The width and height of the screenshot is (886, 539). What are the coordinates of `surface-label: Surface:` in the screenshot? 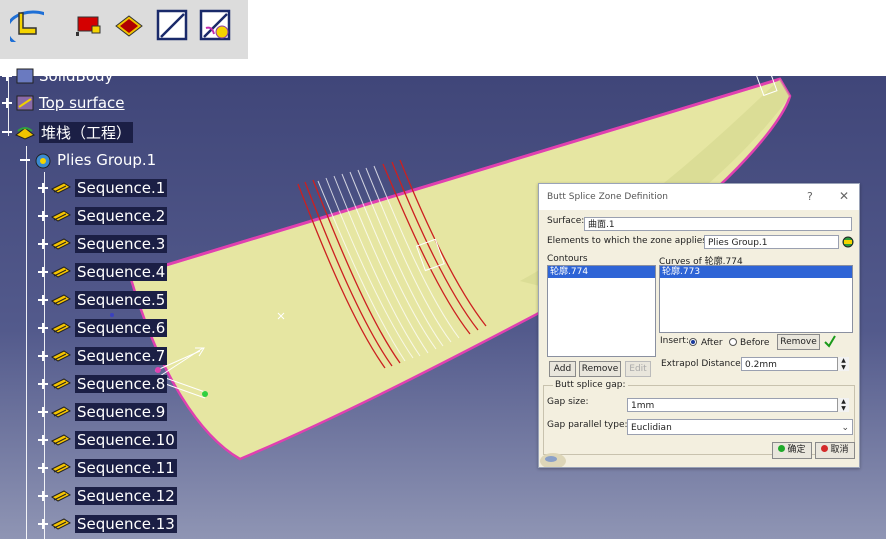 It's located at (566, 221).